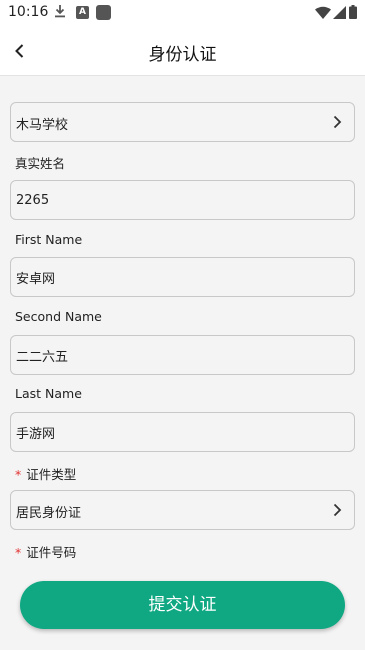  What do you see at coordinates (103, 12) in the screenshot?
I see `square-icon` at bounding box center [103, 12].